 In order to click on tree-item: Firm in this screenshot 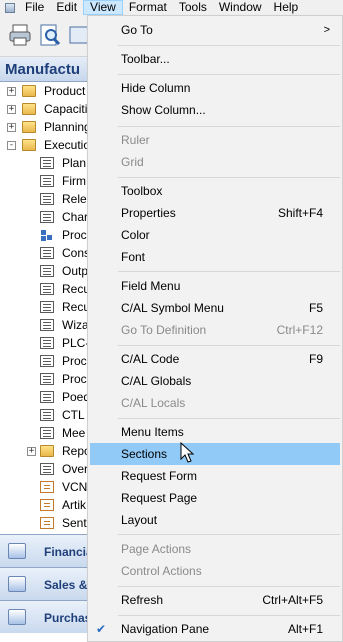, I will do `click(44, 181)`.